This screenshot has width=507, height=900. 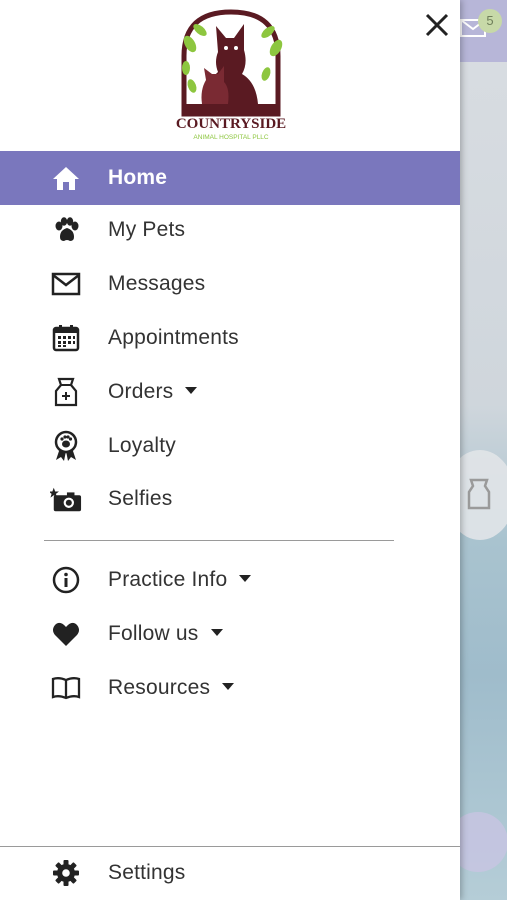 What do you see at coordinates (230, 873) in the screenshot?
I see `menu-item-settings: Settings` at bounding box center [230, 873].